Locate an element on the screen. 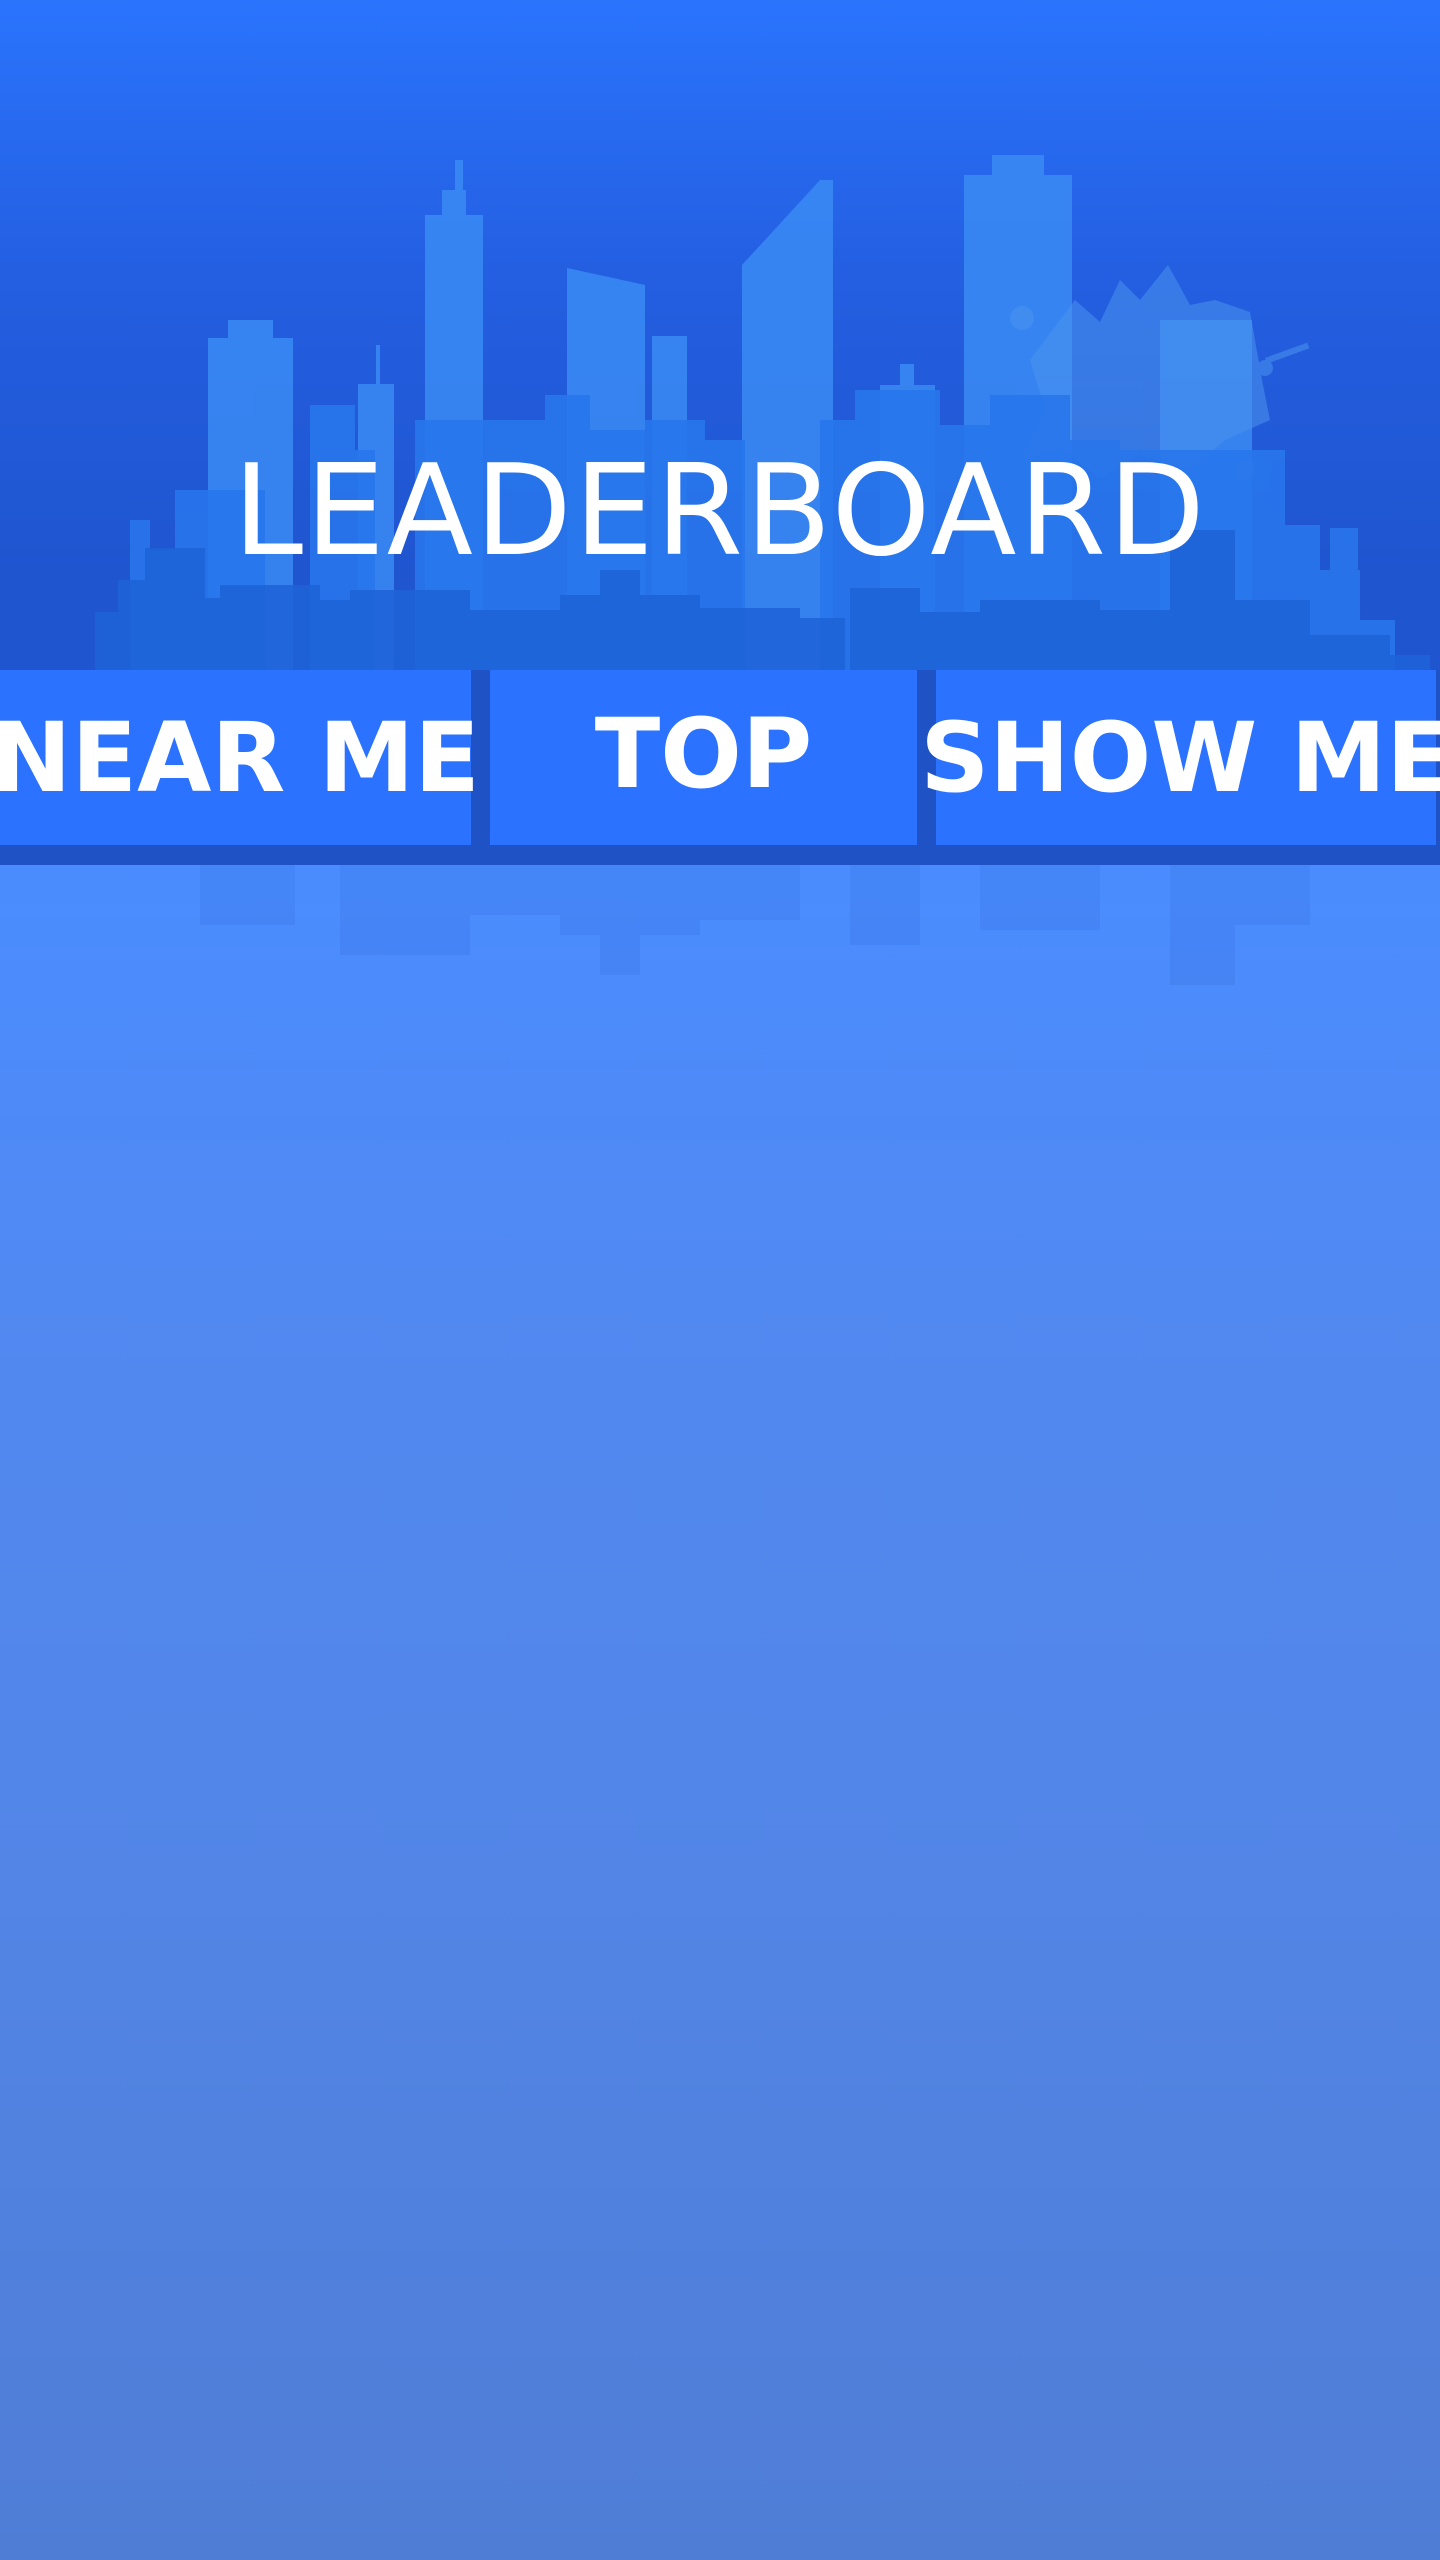 The height and width of the screenshot is (2560, 1440). tab-near-me: NEAR ME is located at coordinates (240, 757).